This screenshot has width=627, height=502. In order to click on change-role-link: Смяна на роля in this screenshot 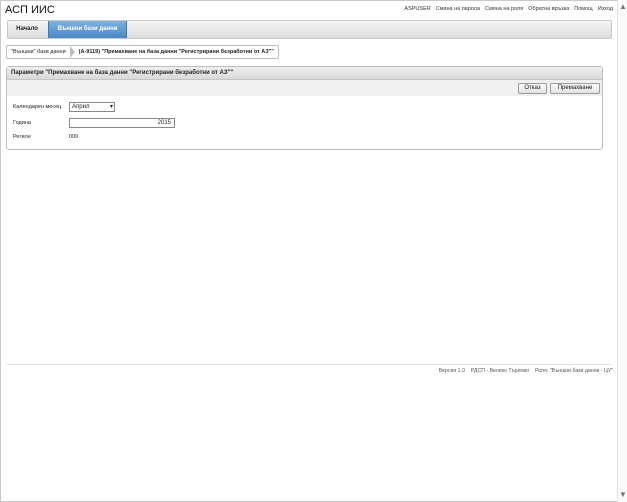, I will do `click(504, 9)`.